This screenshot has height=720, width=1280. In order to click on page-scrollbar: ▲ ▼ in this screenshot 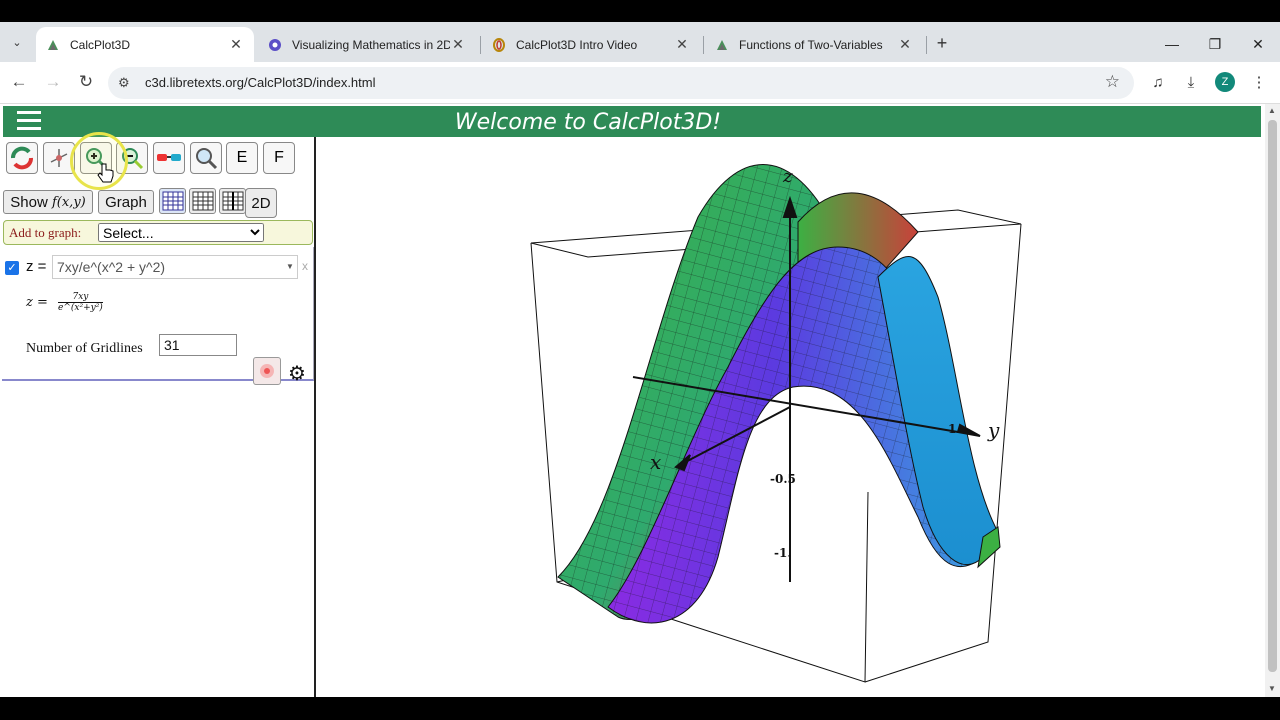, I will do `click(1272, 400)`.